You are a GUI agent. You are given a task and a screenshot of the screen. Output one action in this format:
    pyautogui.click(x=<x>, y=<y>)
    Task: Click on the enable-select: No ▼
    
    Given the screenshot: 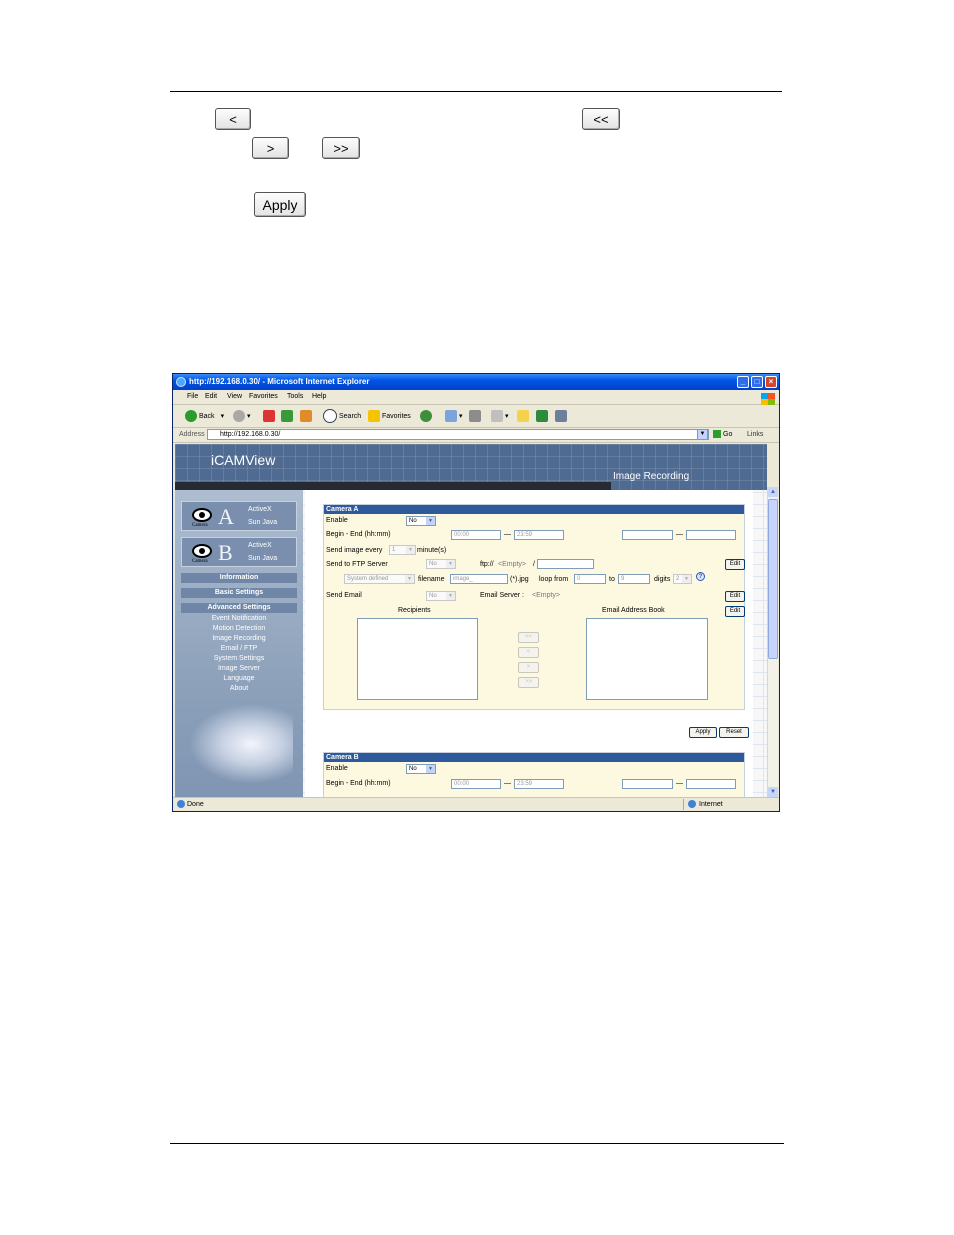 What is the action you would take?
    pyautogui.click(x=421, y=521)
    